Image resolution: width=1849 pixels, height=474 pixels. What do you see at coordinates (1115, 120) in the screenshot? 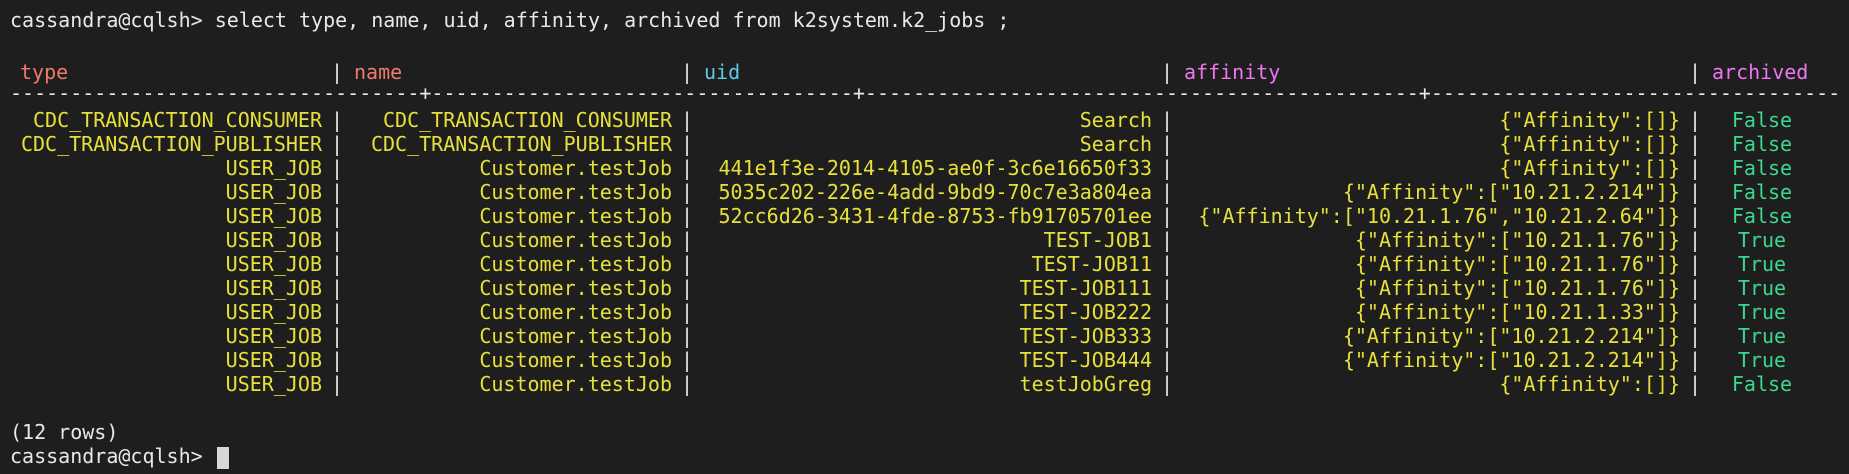
I see `cell-uid: Search` at bounding box center [1115, 120].